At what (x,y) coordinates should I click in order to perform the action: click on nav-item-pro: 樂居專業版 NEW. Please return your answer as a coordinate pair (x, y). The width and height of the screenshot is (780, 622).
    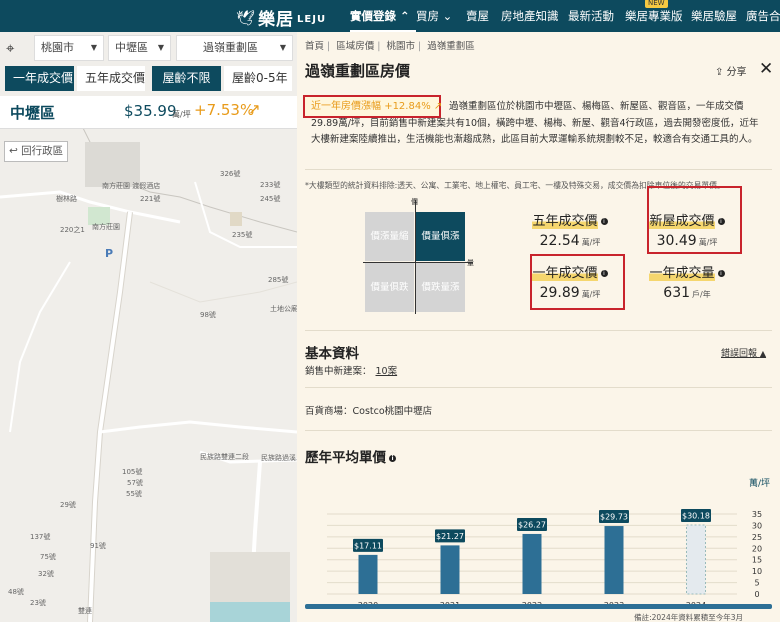
    Looking at the image, I should click on (658, 16).